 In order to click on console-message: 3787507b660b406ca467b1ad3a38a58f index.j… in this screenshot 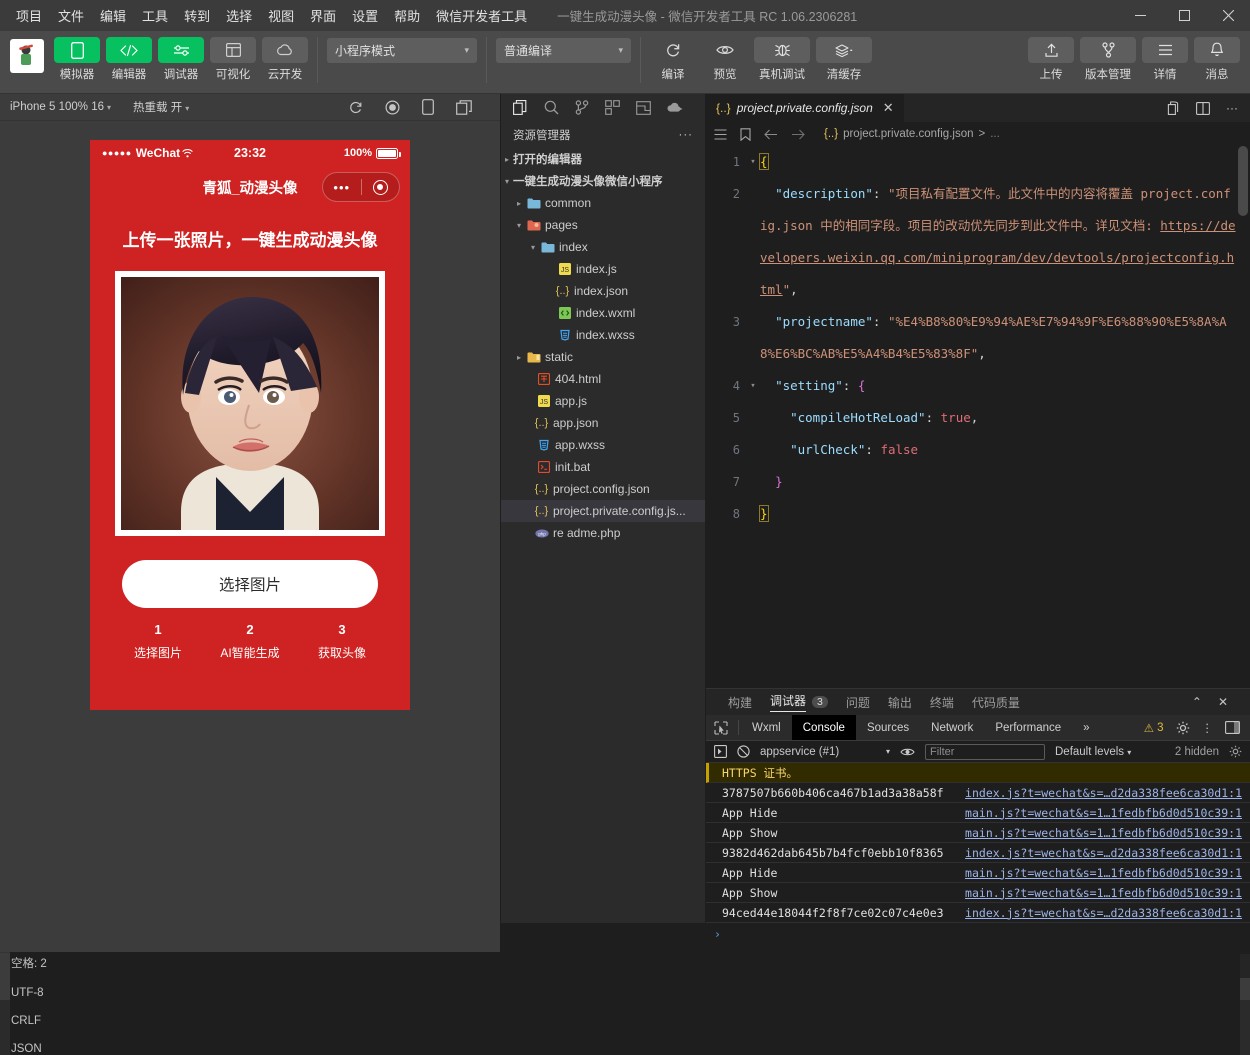, I will do `click(978, 793)`.